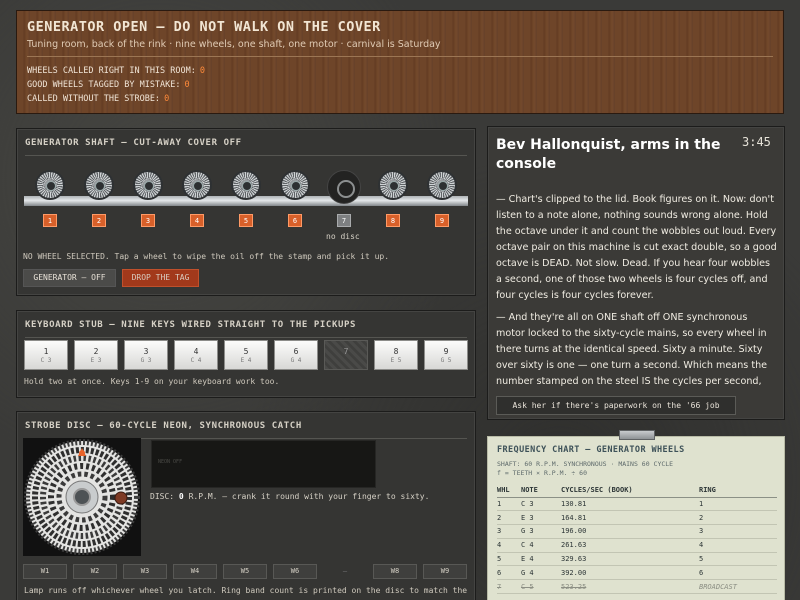 The height and width of the screenshot is (600, 800). I want to click on cell: 4, so click(738, 545).